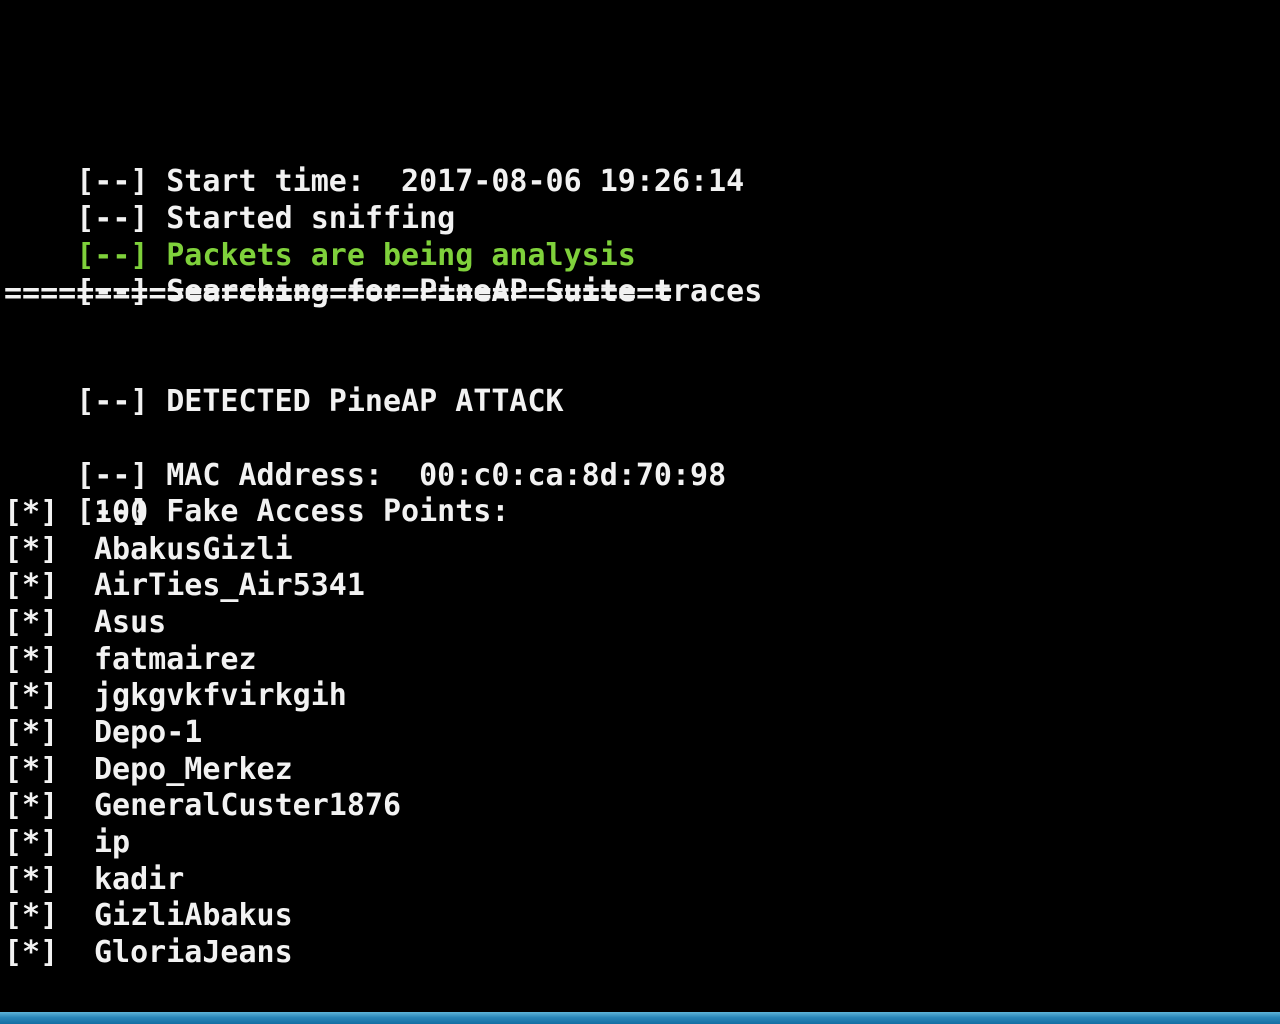 Image resolution: width=1280 pixels, height=1024 pixels. Describe the element at coordinates (229, 585) in the screenshot. I see `access-point-ssid: AirTies_Air5341` at that location.